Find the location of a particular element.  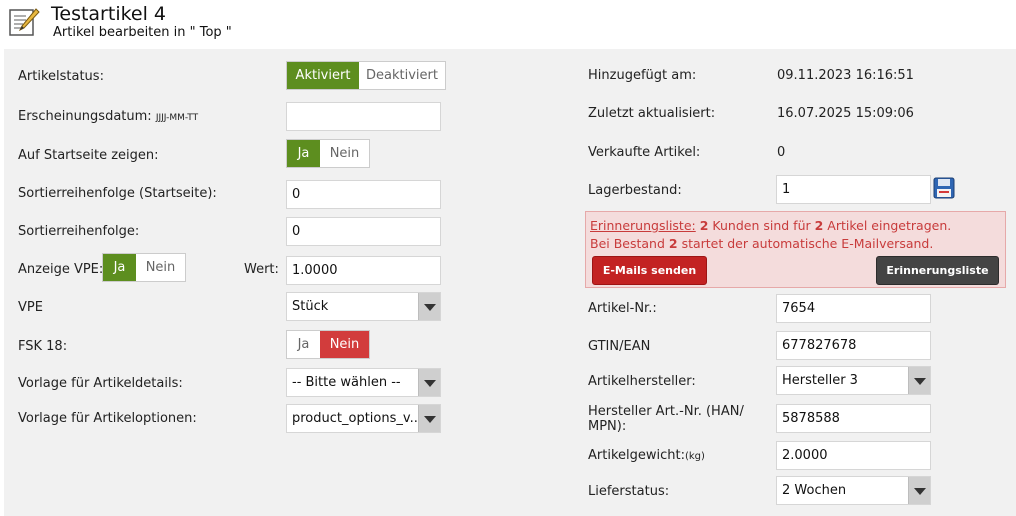

sort-label: Sortierreihenfolge: is located at coordinates (79, 231).